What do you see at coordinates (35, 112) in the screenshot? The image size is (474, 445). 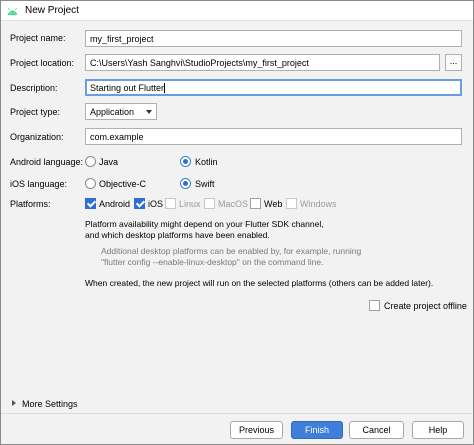 I see `project-type-label: Project type:` at bounding box center [35, 112].